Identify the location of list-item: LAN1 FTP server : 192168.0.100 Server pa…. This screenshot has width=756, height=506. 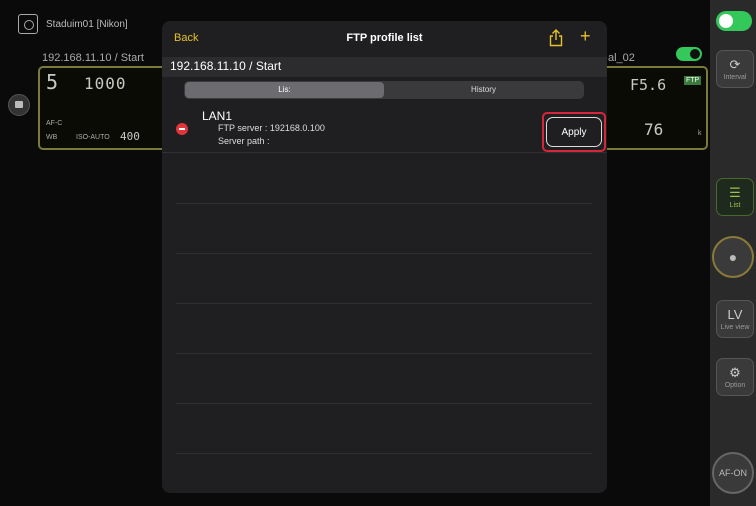
(384, 128).